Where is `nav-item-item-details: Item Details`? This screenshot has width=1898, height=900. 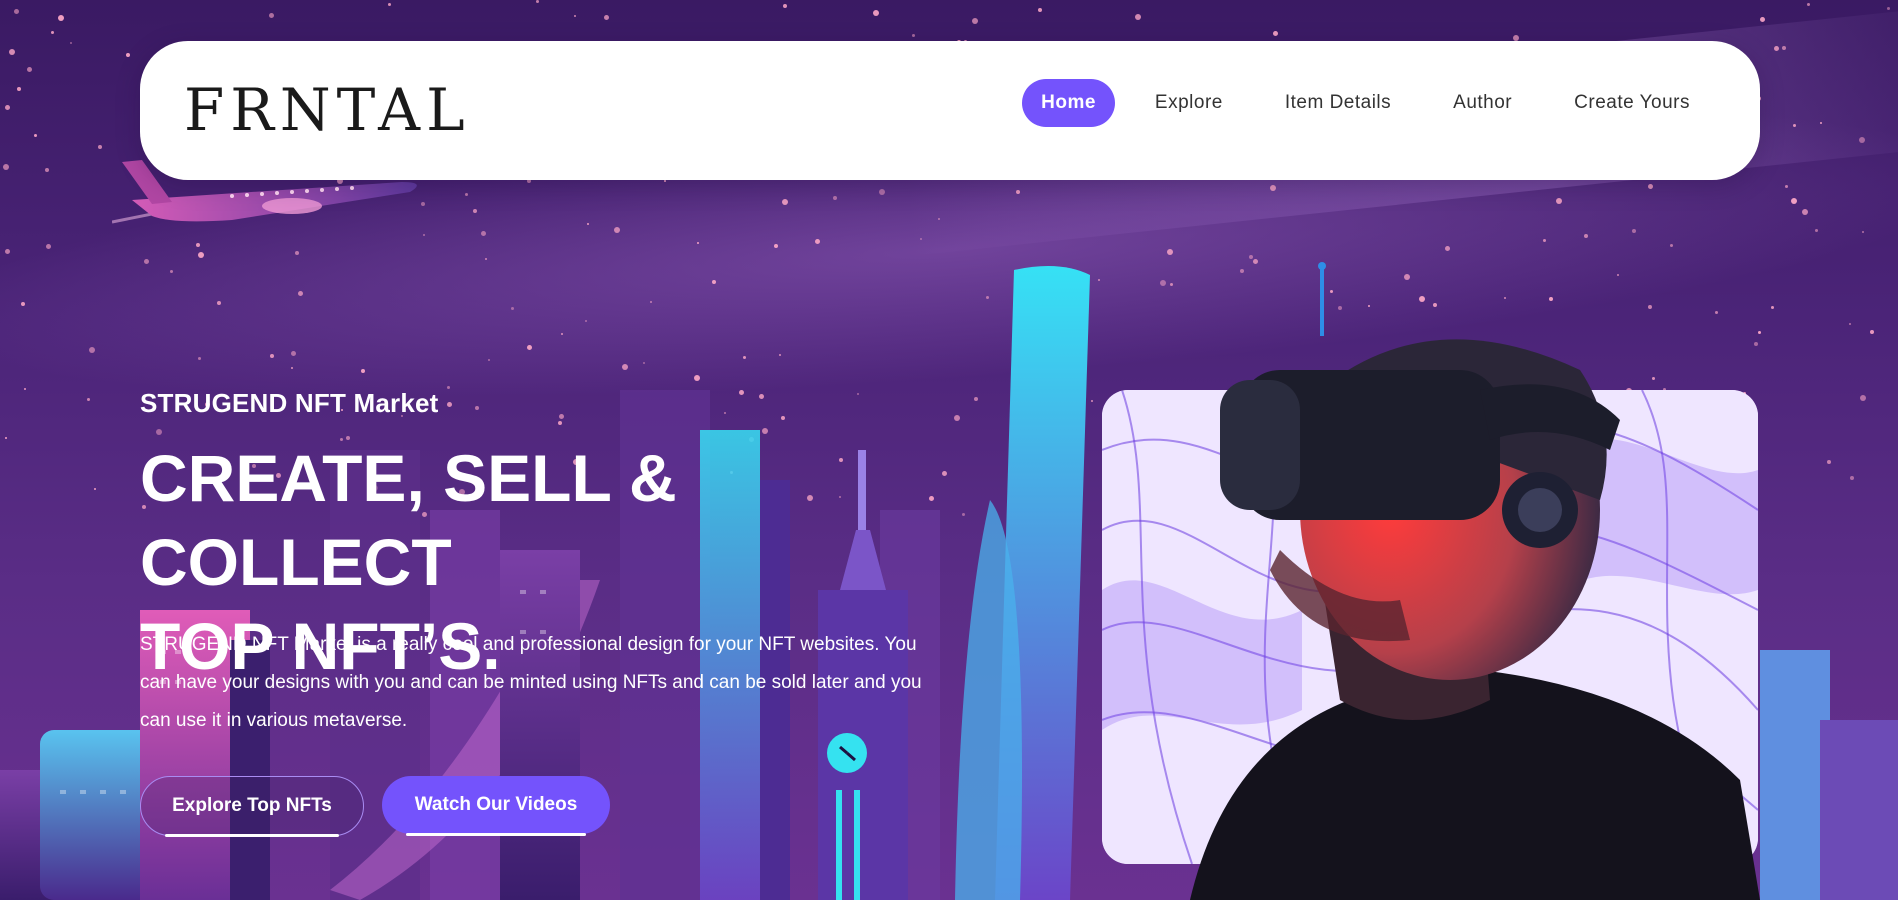 nav-item-item-details: Item Details is located at coordinates (1338, 103).